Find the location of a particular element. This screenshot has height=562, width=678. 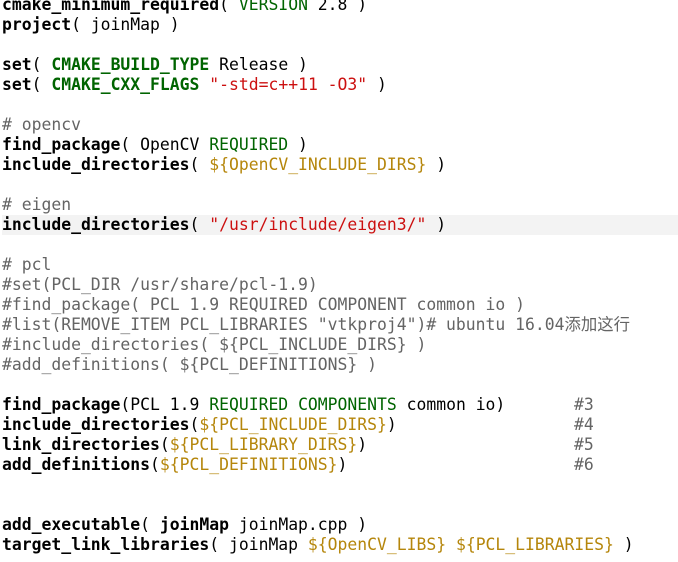

code-line: # eigen is located at coordinates (340, 205).